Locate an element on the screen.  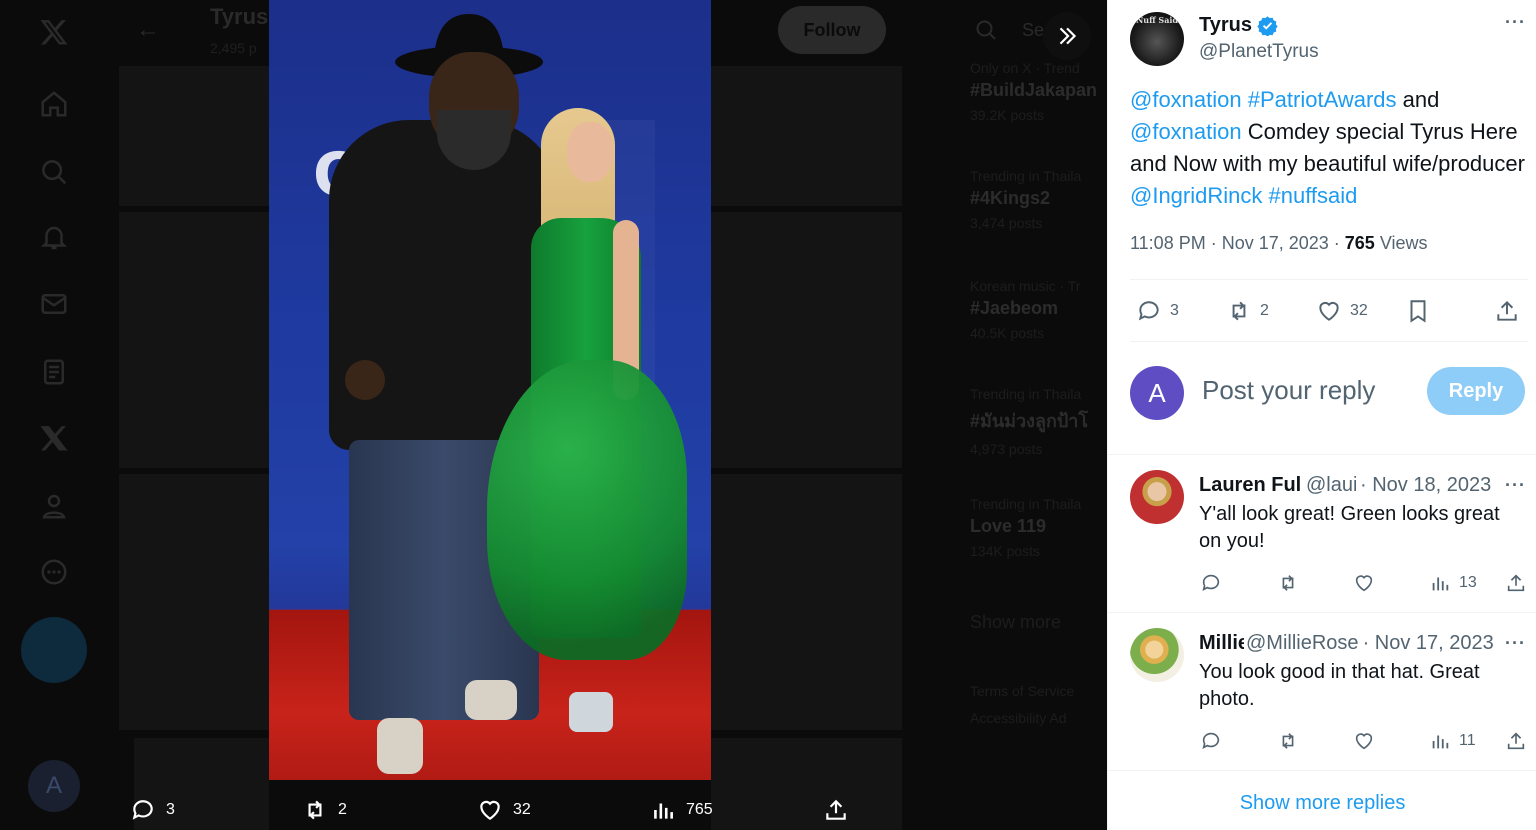
search-input: Se is located at coordinates (1033, 30).